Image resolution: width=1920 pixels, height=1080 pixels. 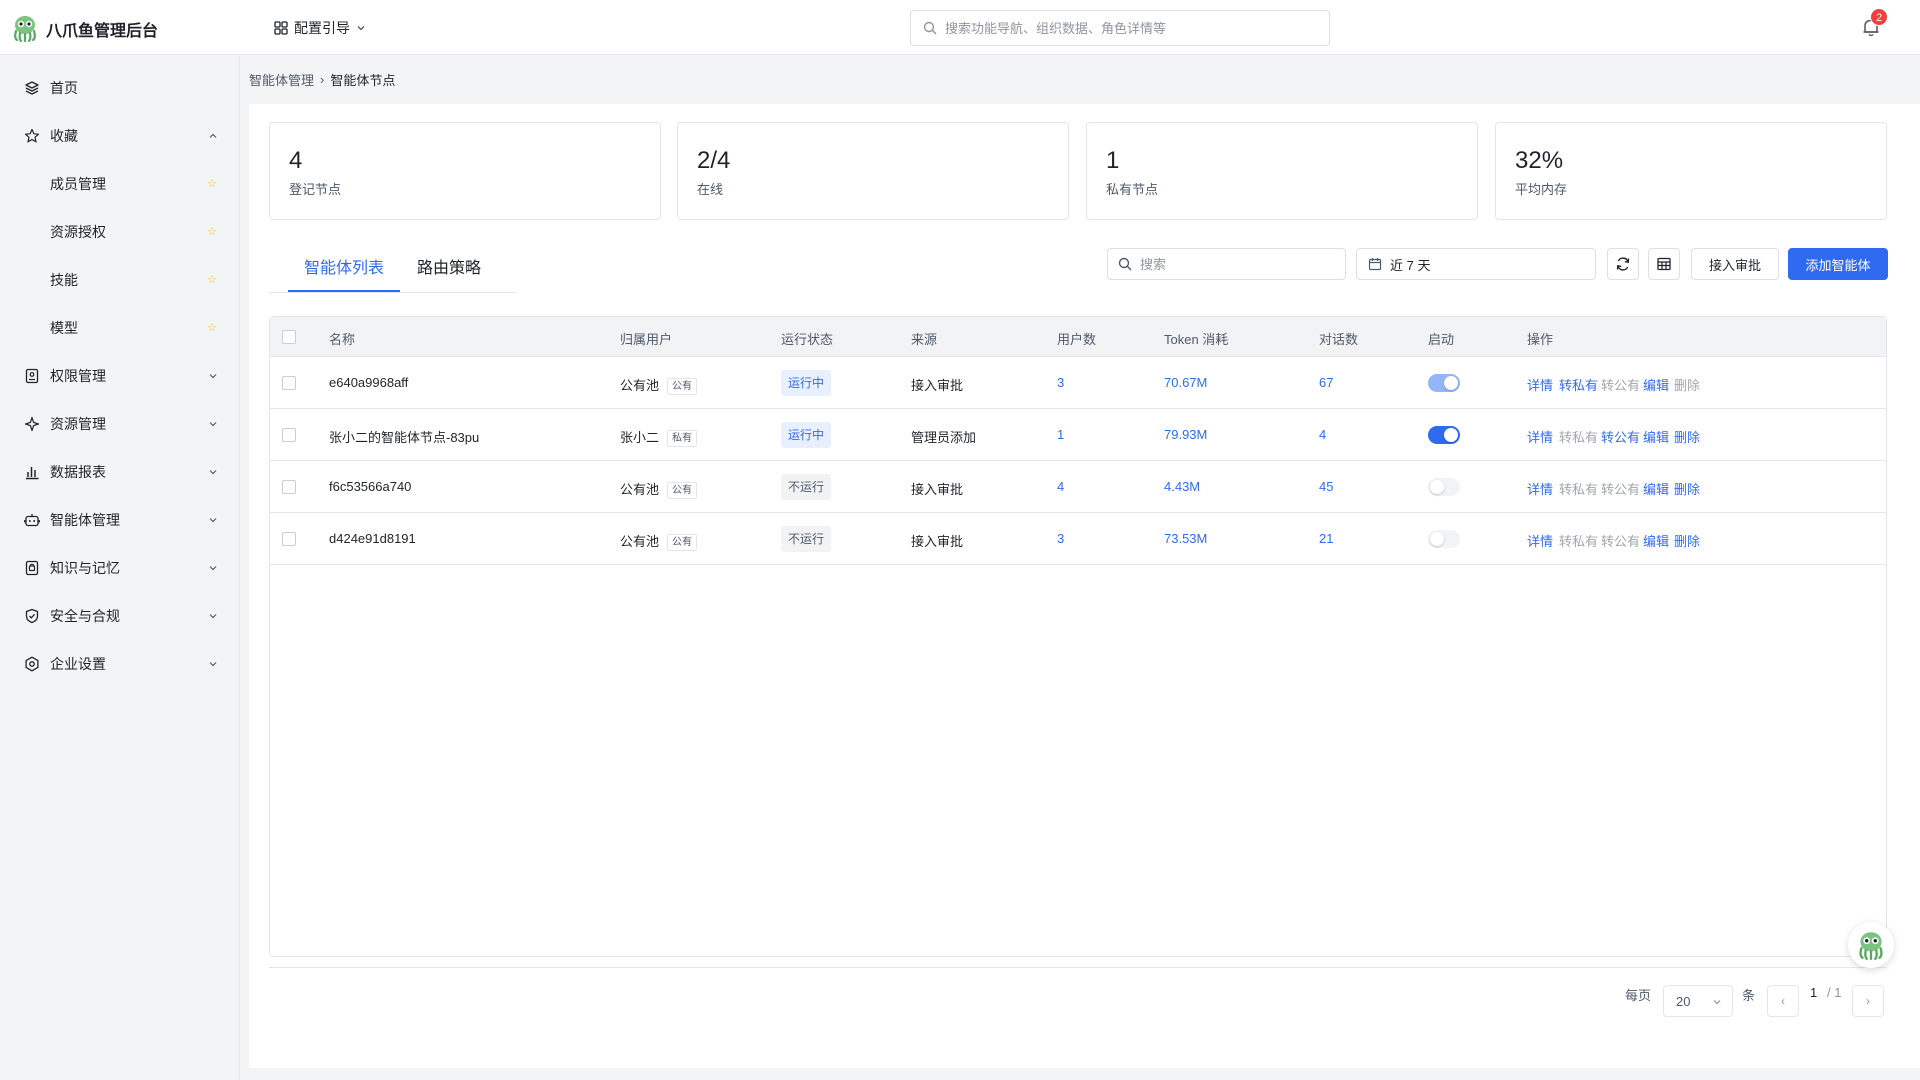 I want to click on date-range-picker: 近 7 天, so click(x=1476, y=264).